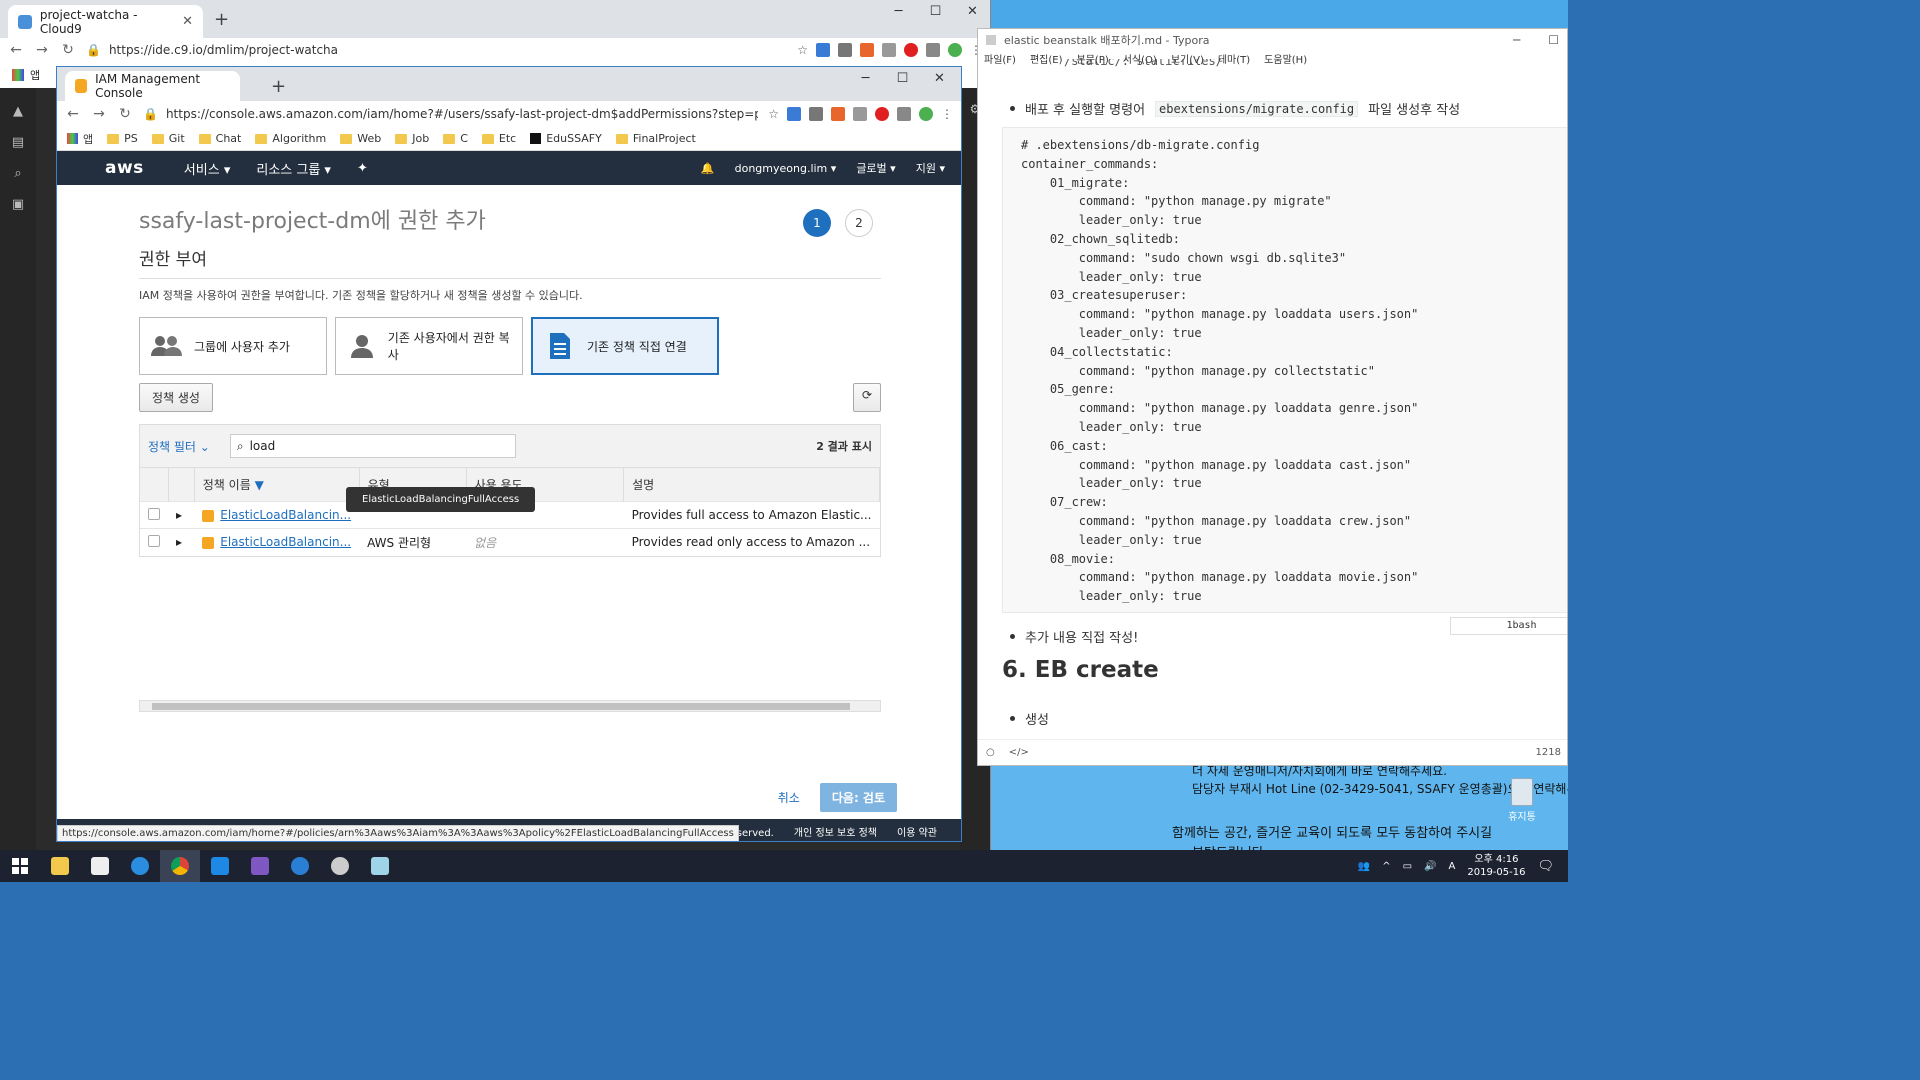 The width and height of the screenshot is (1920, 1080). What do you see at coordinates (1522, 800) in the screenshot?
I see `recycle-bin: 휴지통` at bounding box center [1522, 800].